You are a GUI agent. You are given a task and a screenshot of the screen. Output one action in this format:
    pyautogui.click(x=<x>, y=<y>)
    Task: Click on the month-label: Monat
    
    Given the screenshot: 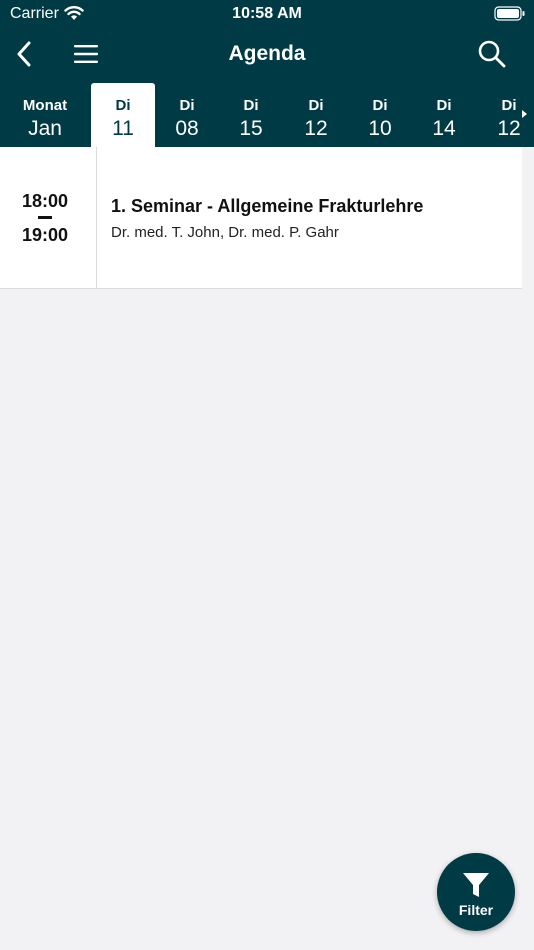 What is the action you would take?
    pyautogui.click(x=45, y=105)
    